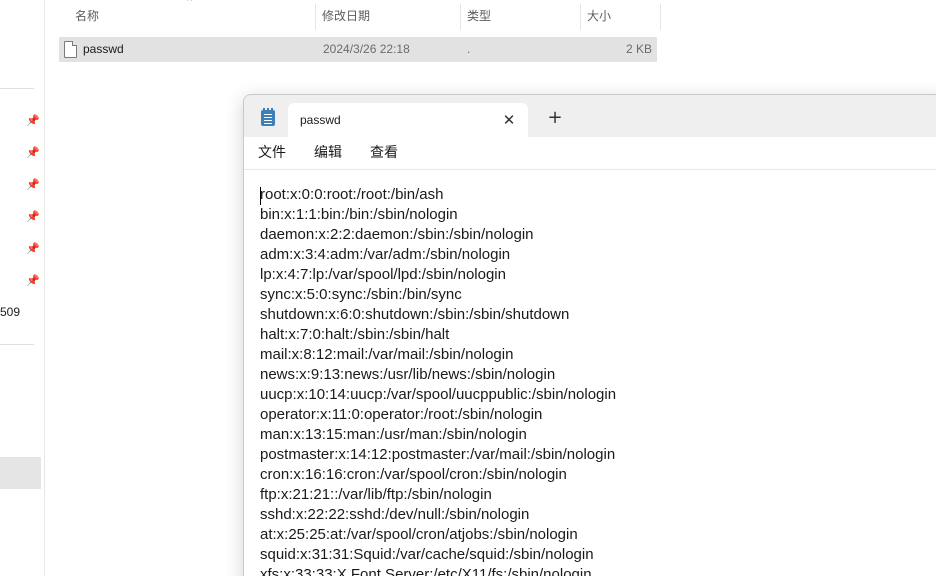 The height and width of the screenshot is (576, 936). Describe the element at coordinates (87, 16) in the screenshot. I see `column-header-name: 名称` at that location.